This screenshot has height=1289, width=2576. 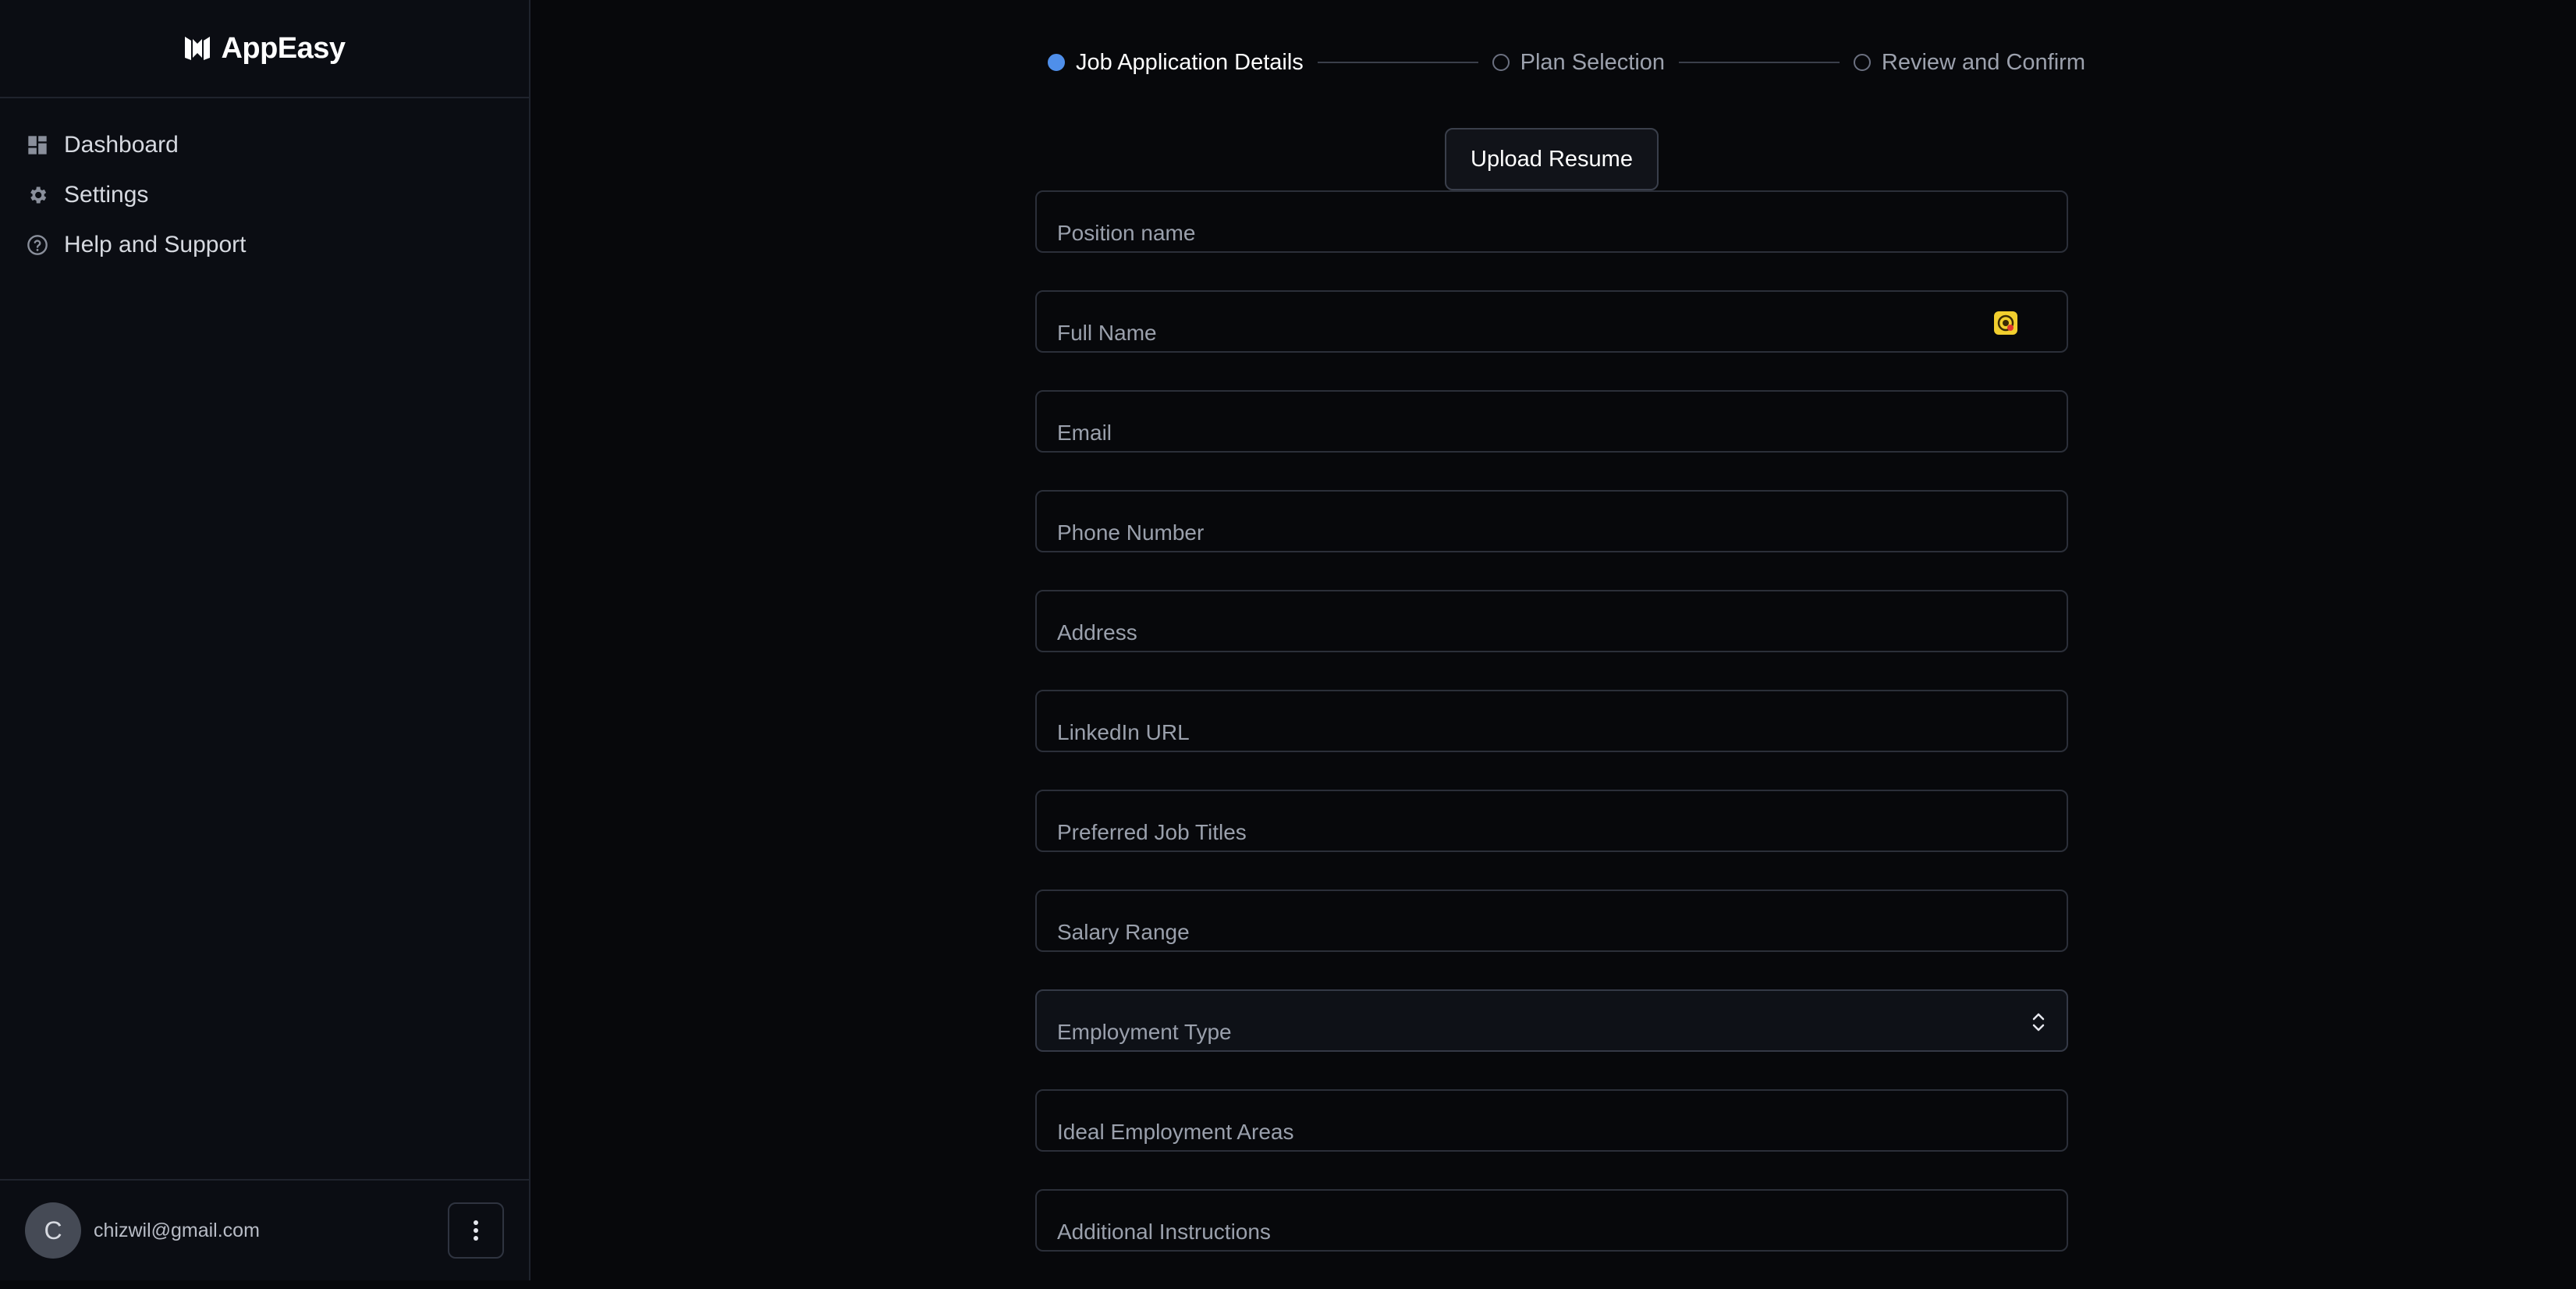 I want to click on employment-areas-field, so click(x=1551, y=1121).